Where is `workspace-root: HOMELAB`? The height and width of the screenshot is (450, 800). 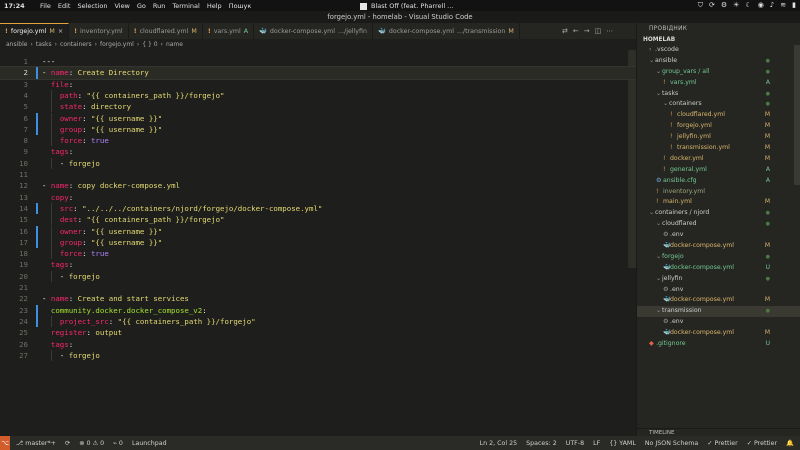
workspace-root: HOMELAB is located at coordinates (718, 40).